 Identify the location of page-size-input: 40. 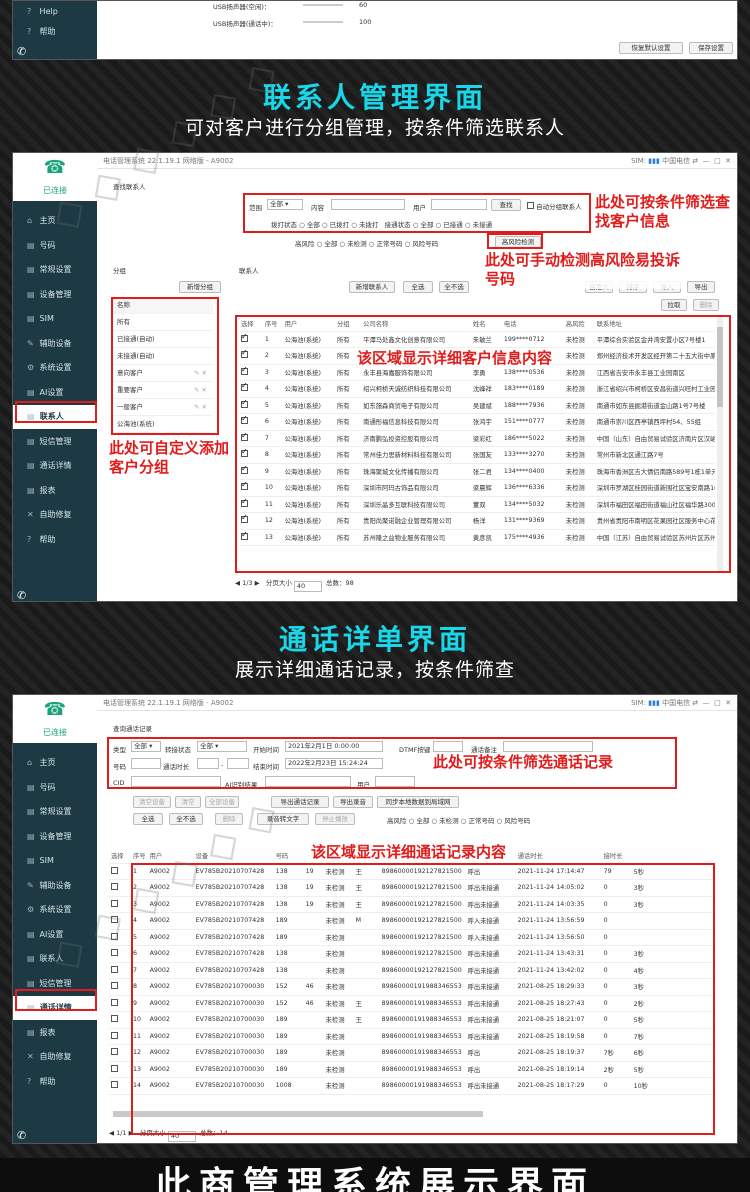
(307, 586).